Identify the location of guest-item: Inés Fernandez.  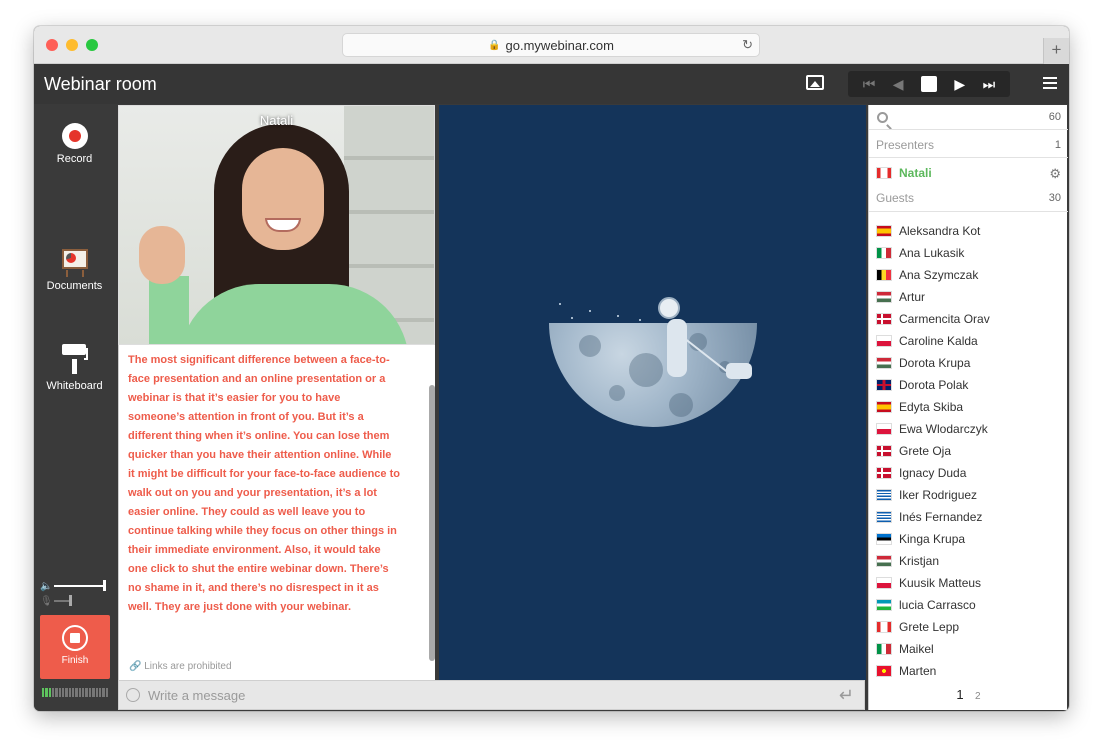
(969, 517).